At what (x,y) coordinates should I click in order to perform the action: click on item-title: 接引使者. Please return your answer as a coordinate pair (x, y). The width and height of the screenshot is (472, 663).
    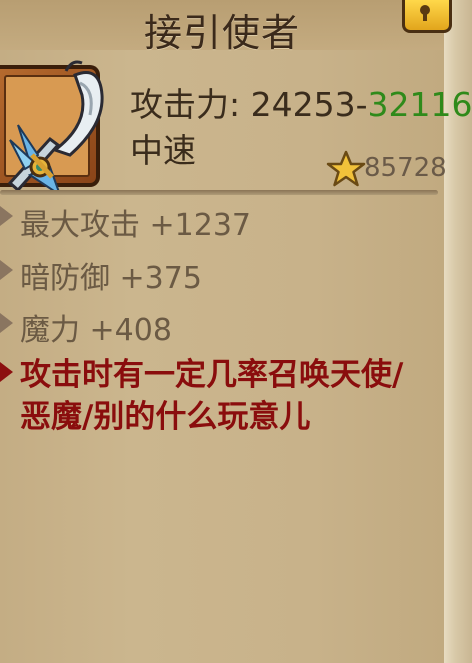
    Looking at the image, I should click on (221, 33).